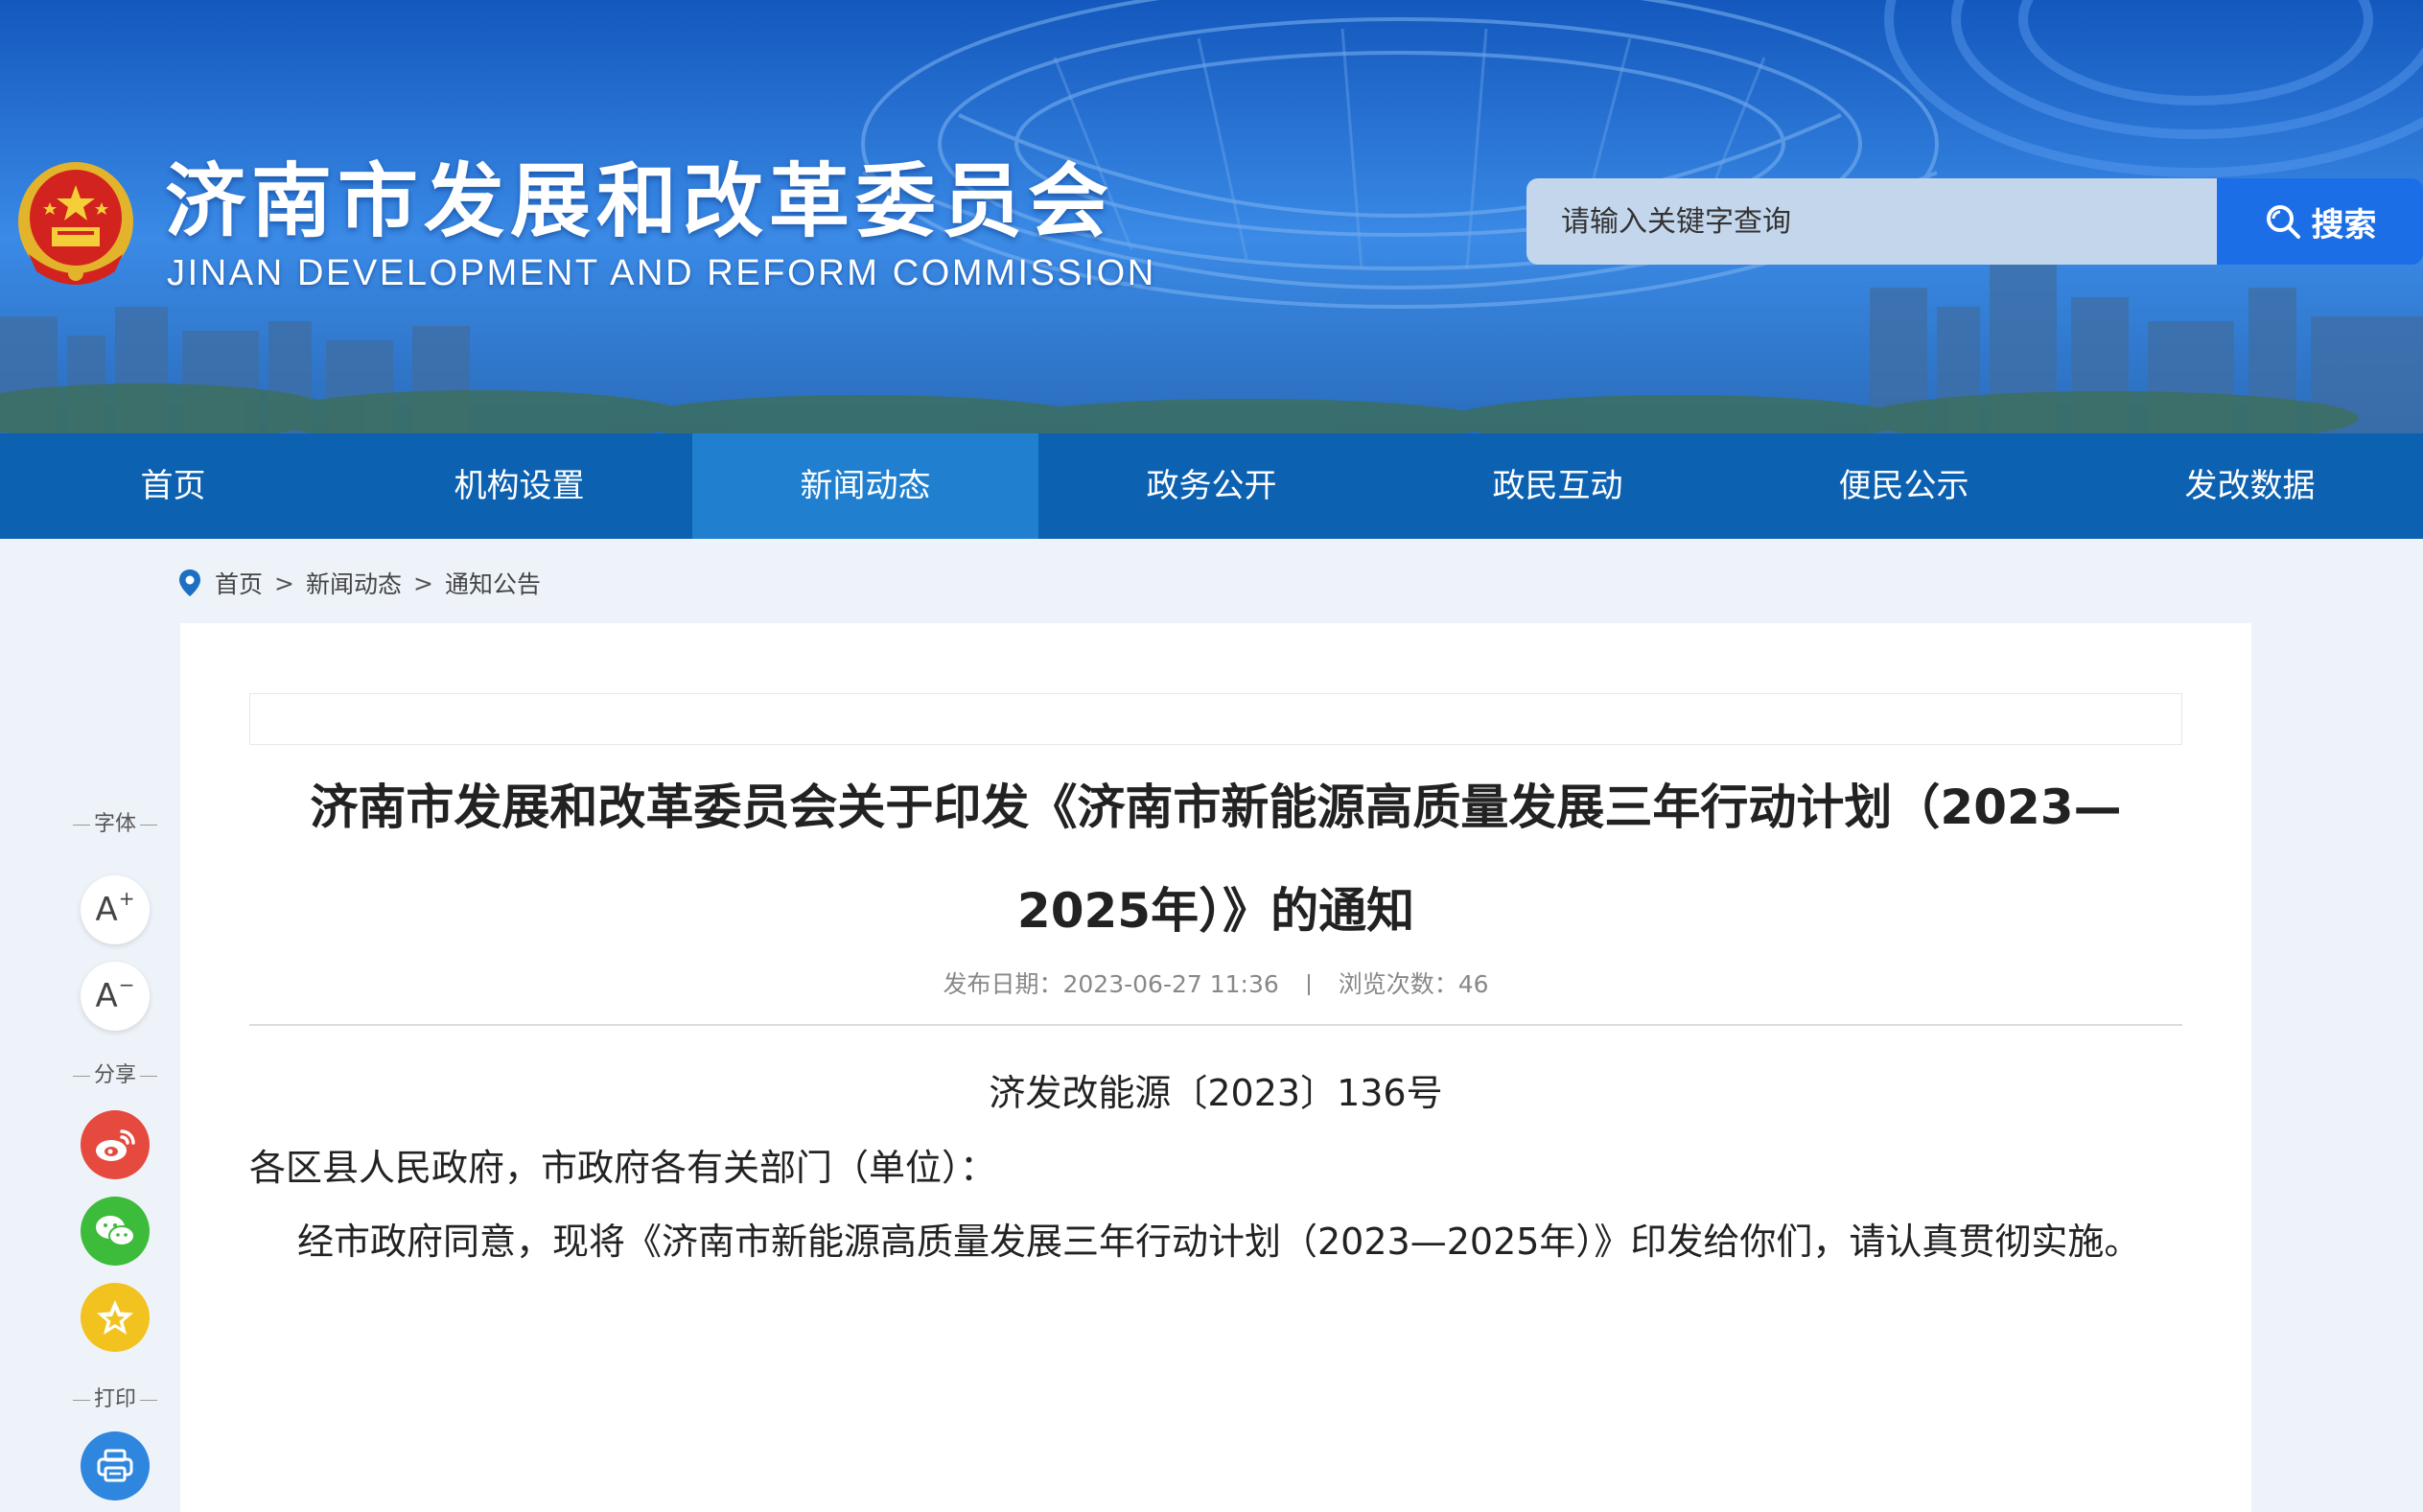 The height and width of the screenshot is (1512, 2423). What do you see at coordinates (127, 898) in the screenshot?
I see `plus-icon: +` at bounding box center [127, 898].